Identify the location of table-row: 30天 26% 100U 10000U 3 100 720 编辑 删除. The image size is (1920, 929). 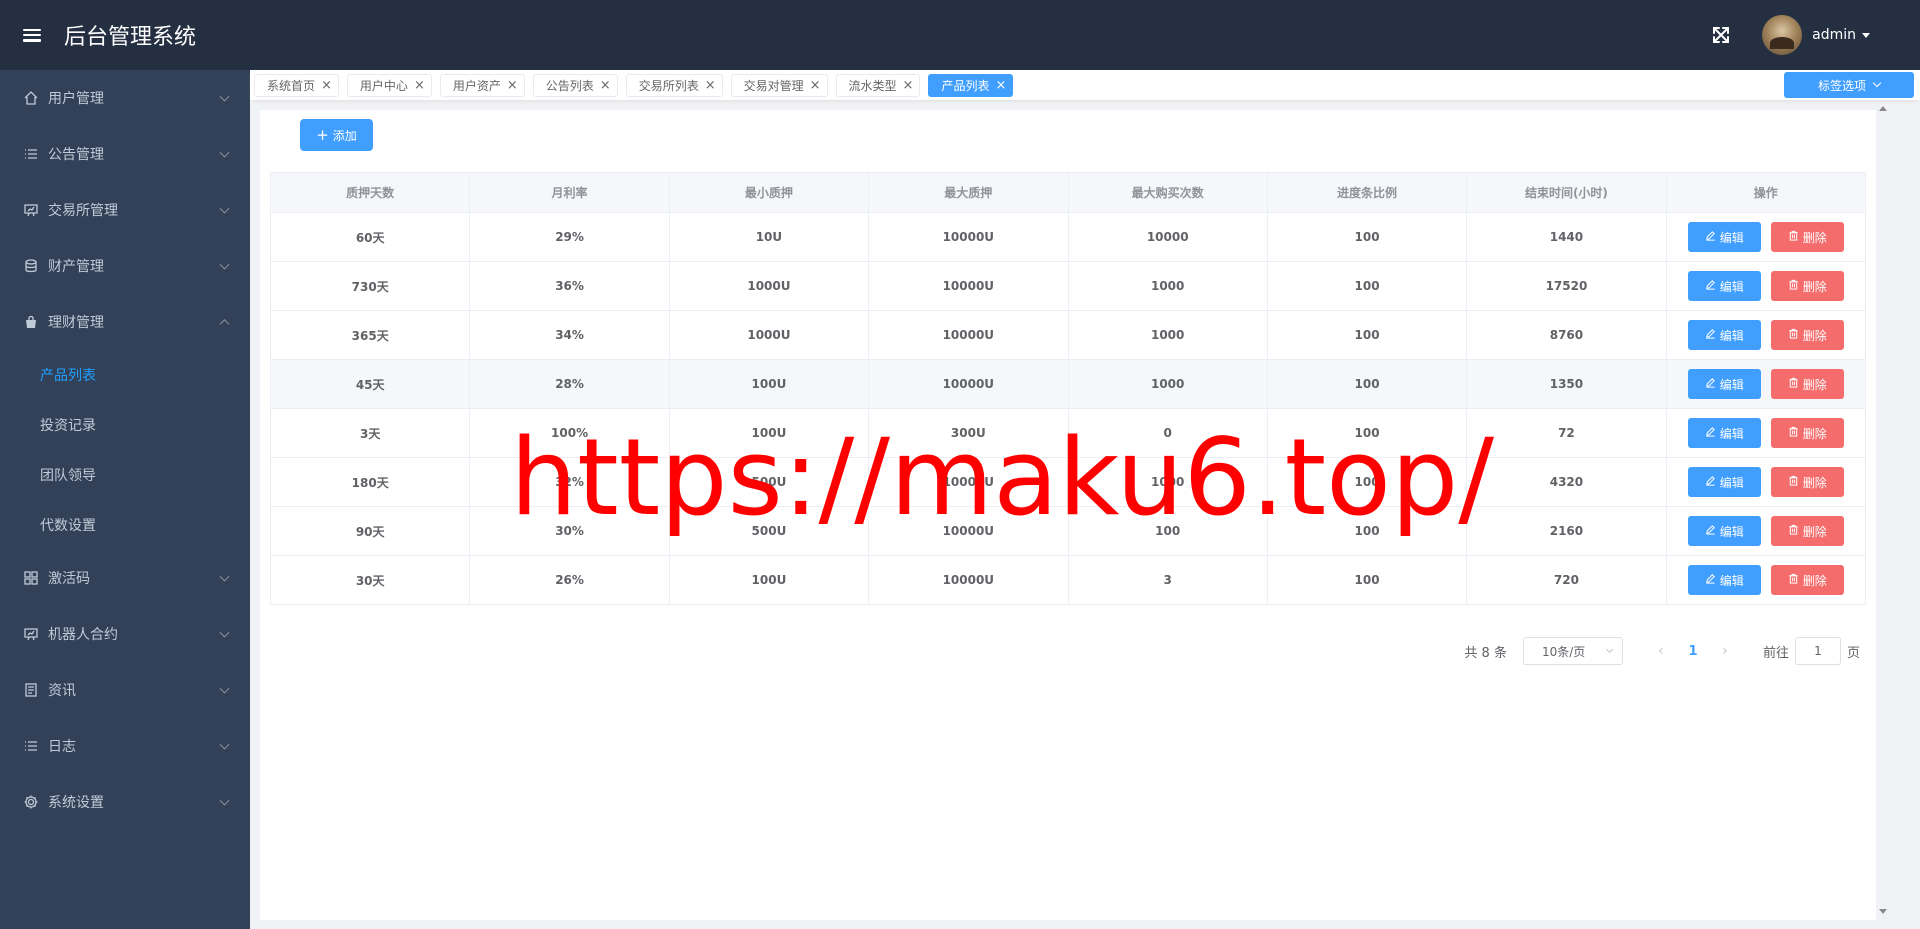
(1068, 580).